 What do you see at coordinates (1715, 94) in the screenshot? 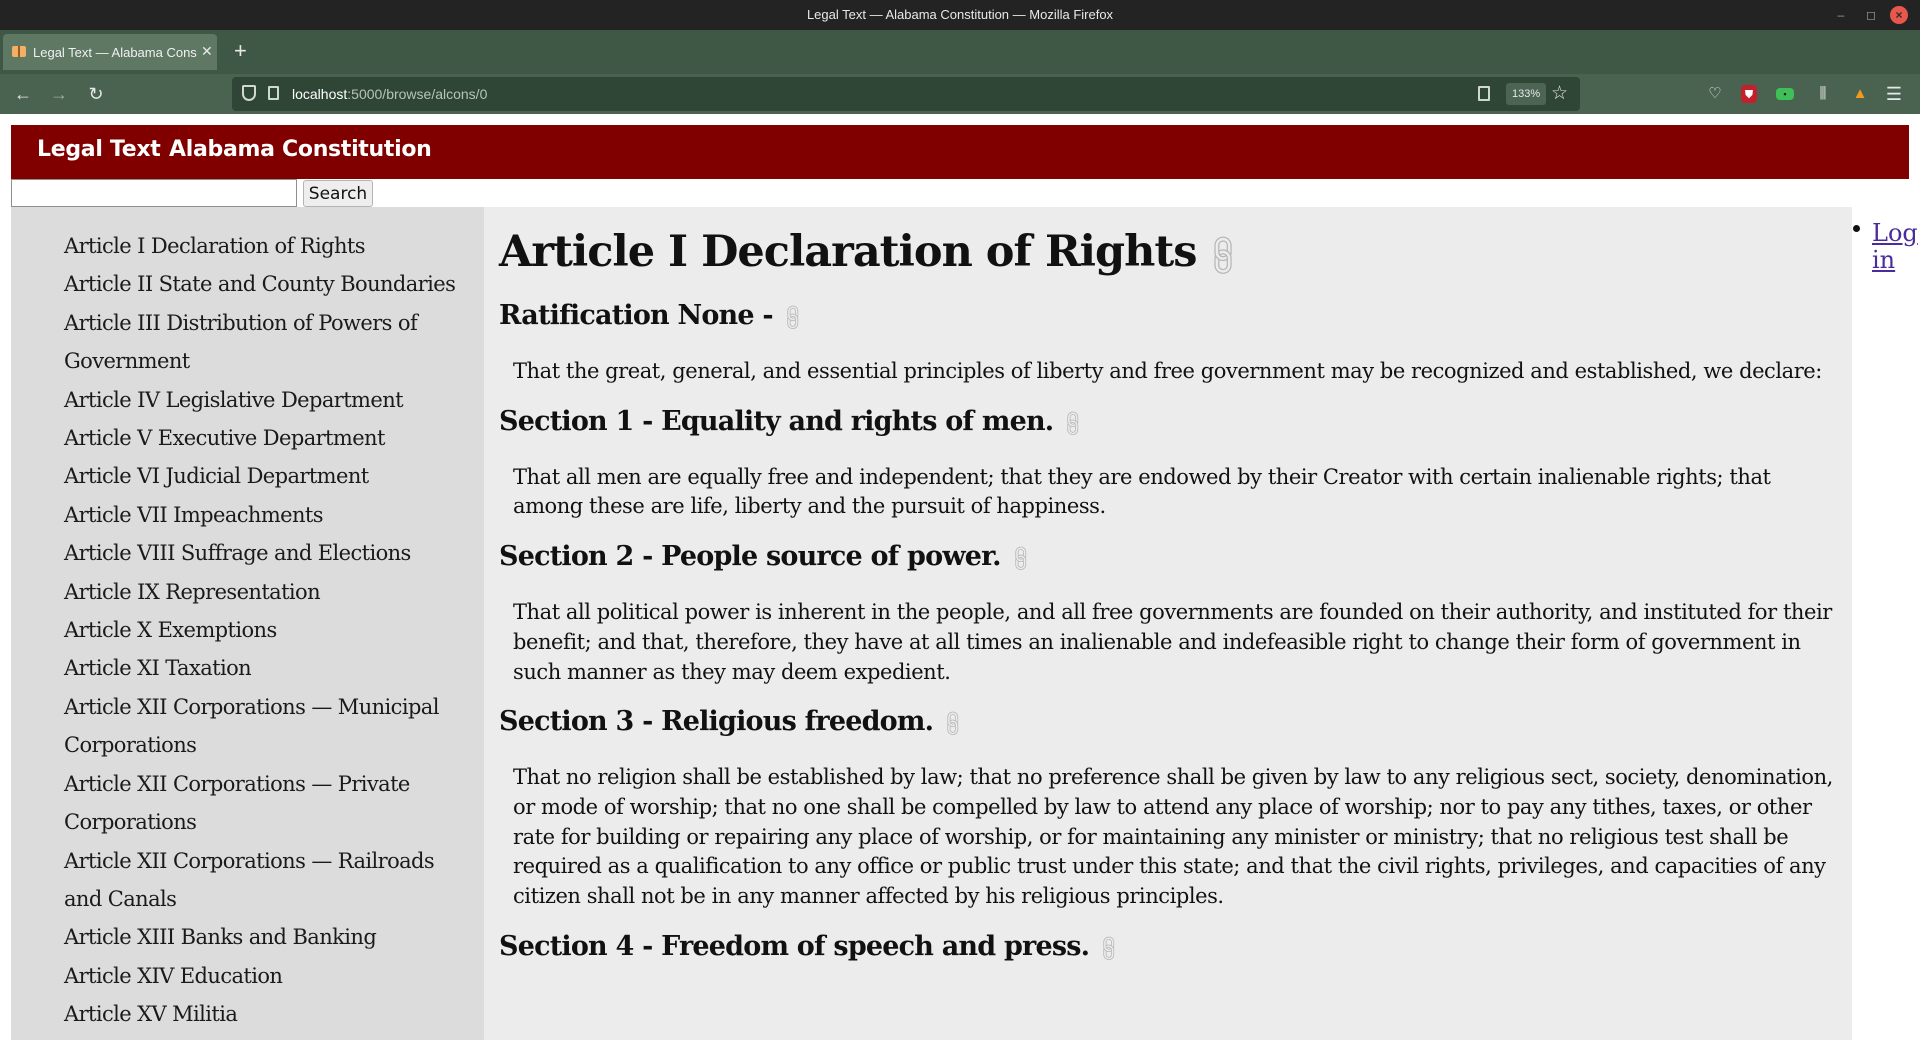
I see `pocket-icon: ♡` at bounding box center [1715, 94].